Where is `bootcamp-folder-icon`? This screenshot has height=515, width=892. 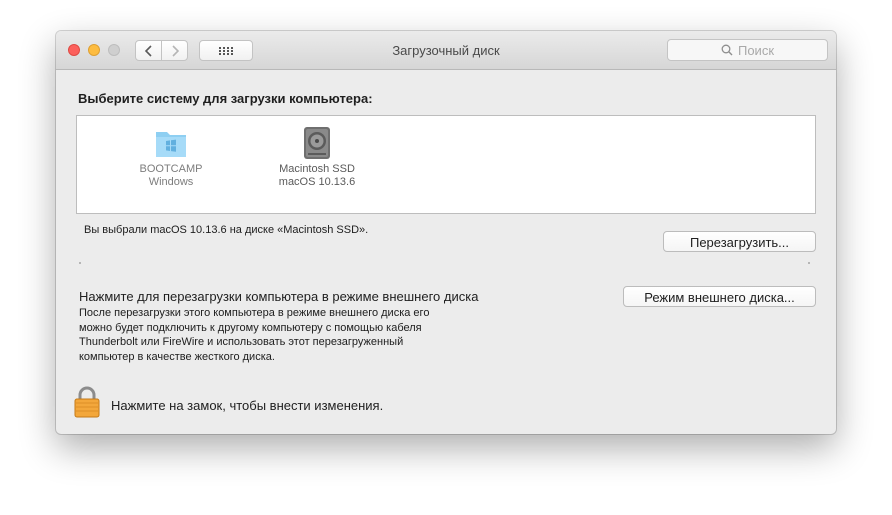
bootcamp-folder-icon is located at coordinates (171, 144).